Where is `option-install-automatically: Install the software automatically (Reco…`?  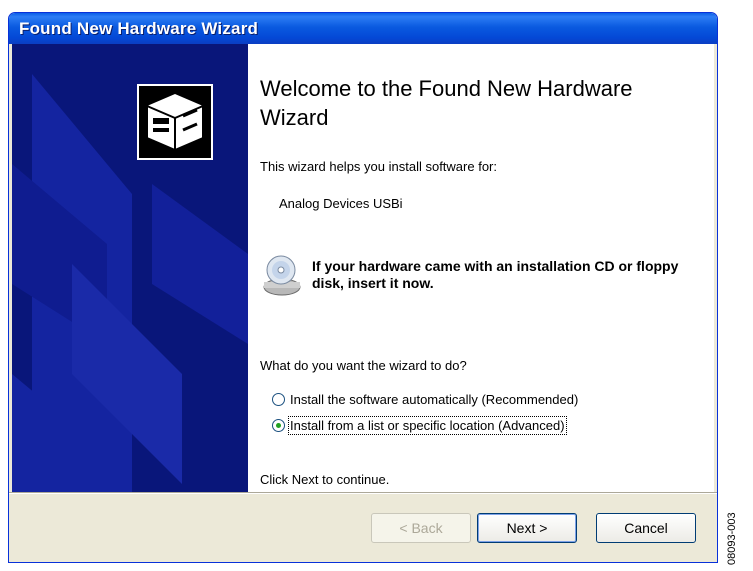 option-install-automatically: Install the software automatically (Reco… is located at coordinates (425, 399).